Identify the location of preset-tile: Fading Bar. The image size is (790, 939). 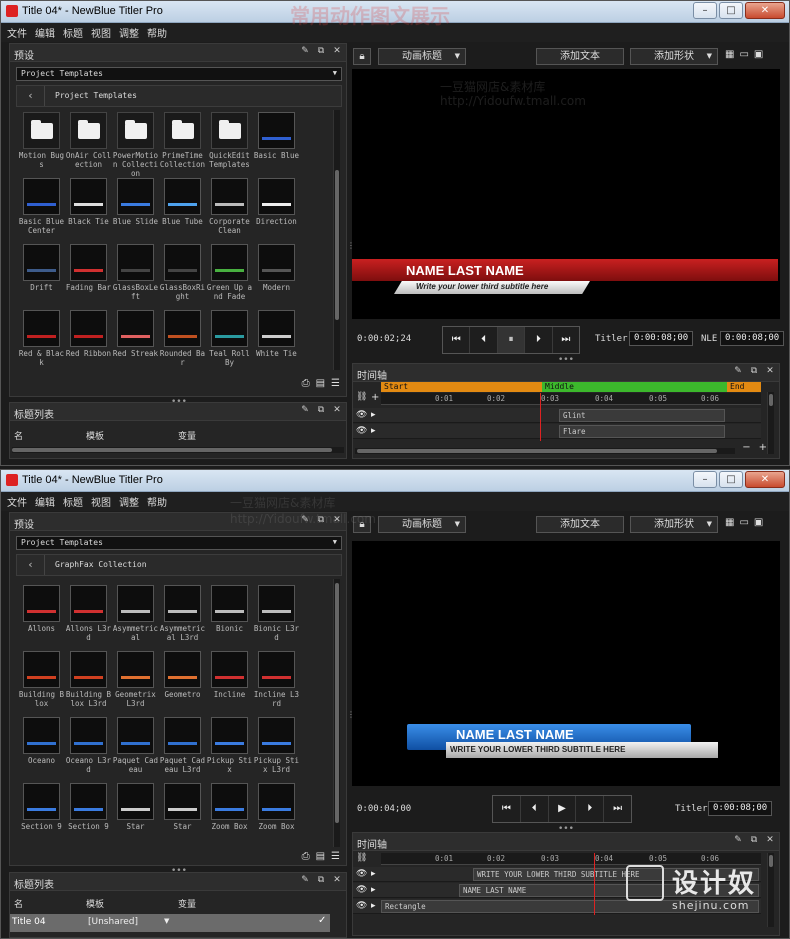
(88, 277).